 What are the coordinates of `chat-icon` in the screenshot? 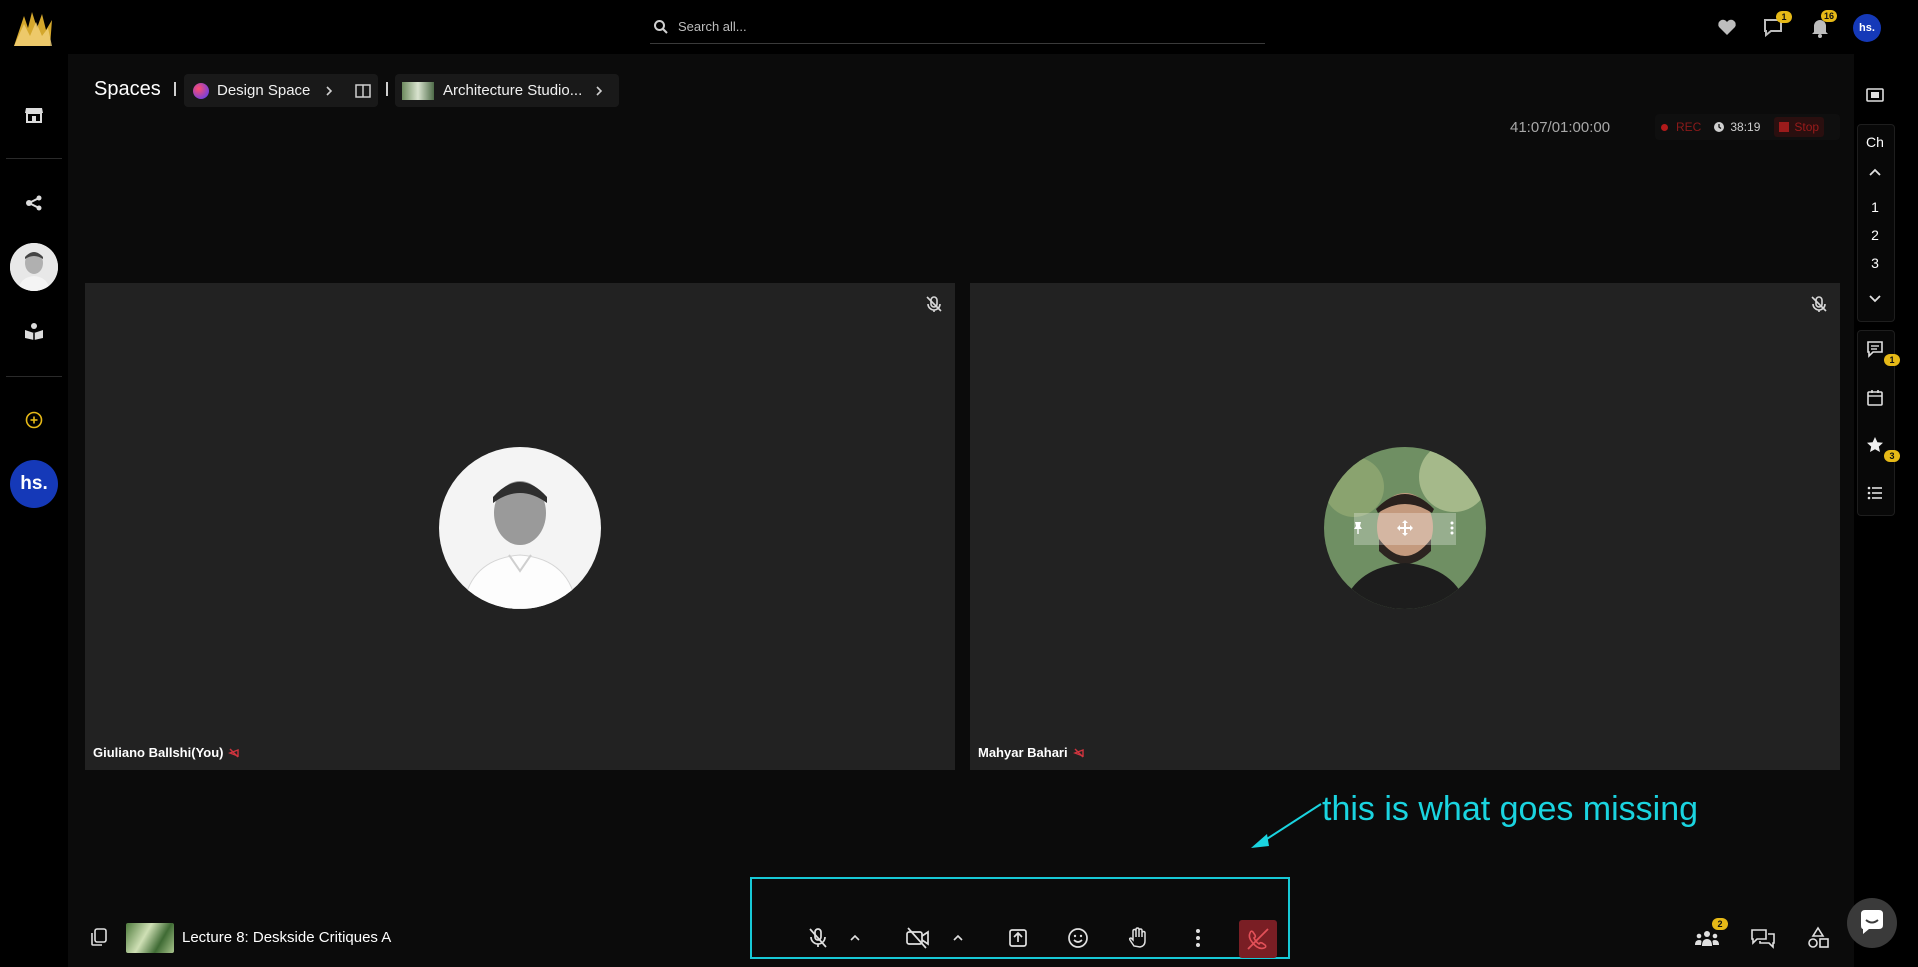 It's located at (1763, 939).